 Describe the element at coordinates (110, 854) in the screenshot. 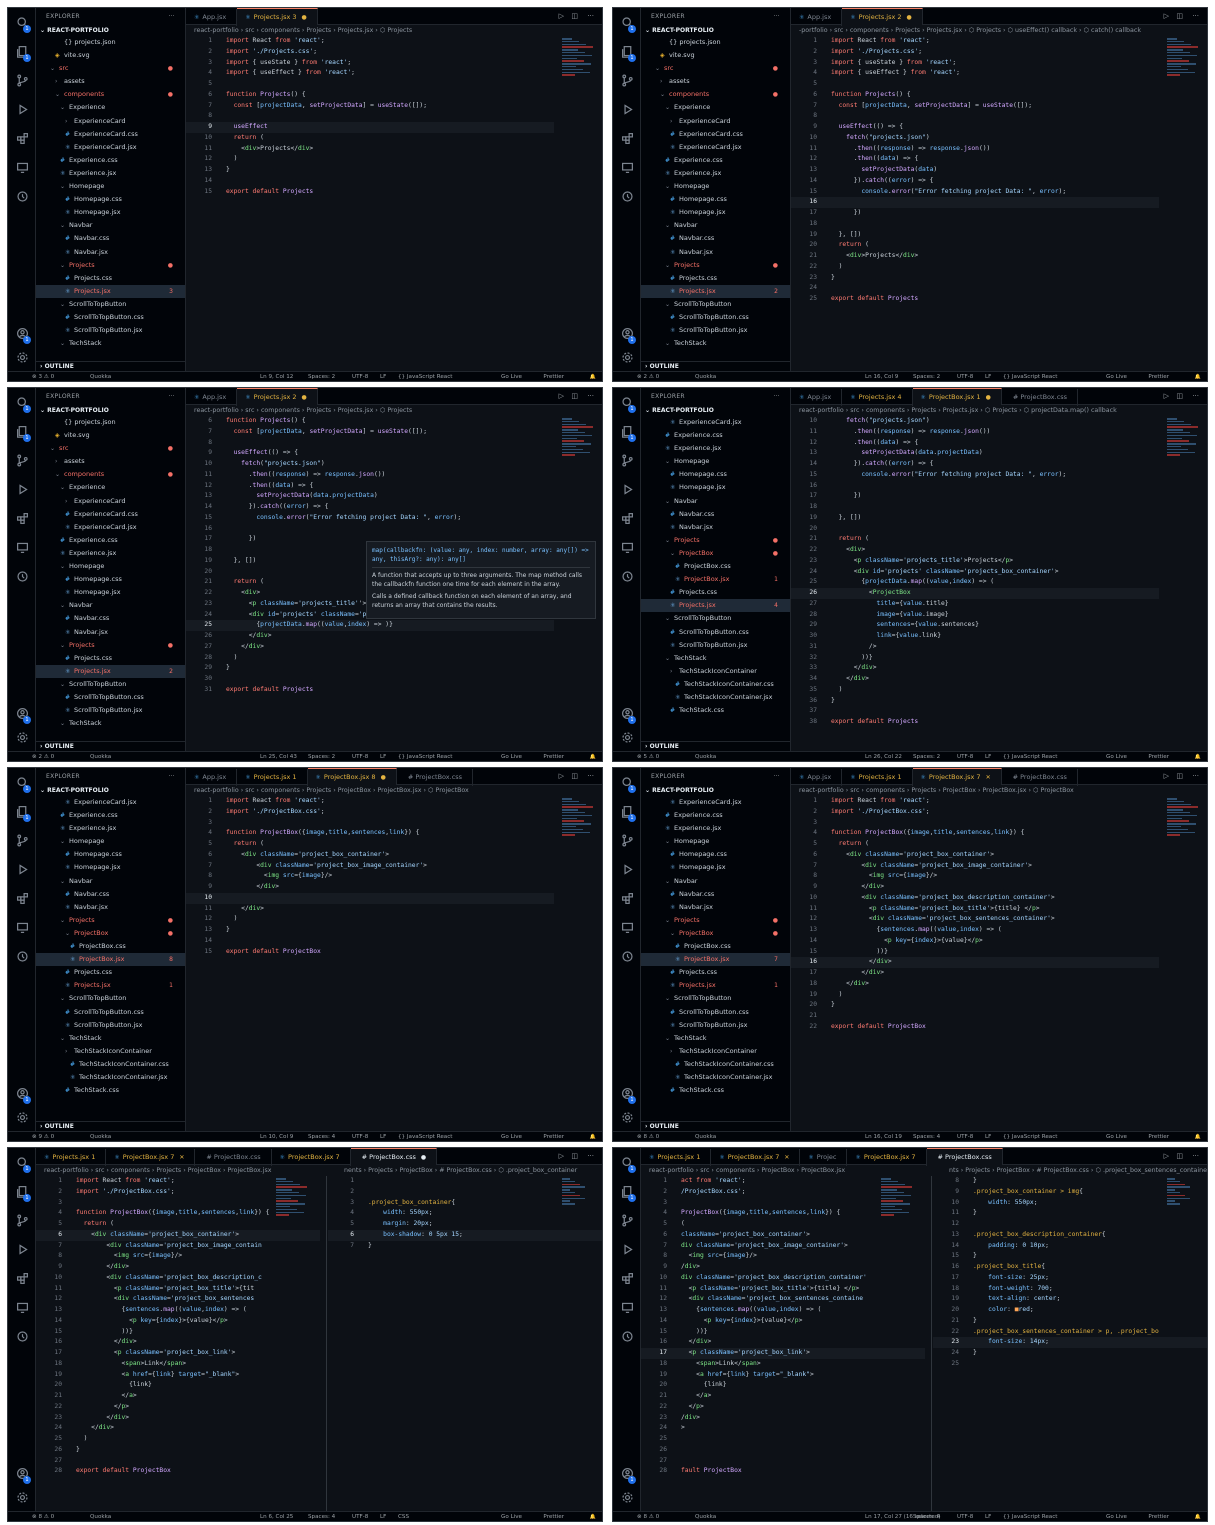

I see `tree-item: # Homepage.css` at that location.